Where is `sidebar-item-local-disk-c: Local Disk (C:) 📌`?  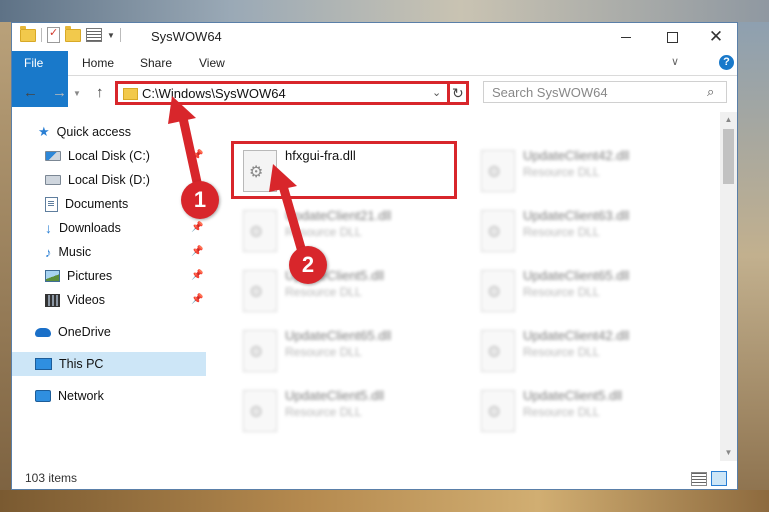 sidebar-item-local-disk-c: Local Disk (C:) 📌 is located at coordinates (109, 156).